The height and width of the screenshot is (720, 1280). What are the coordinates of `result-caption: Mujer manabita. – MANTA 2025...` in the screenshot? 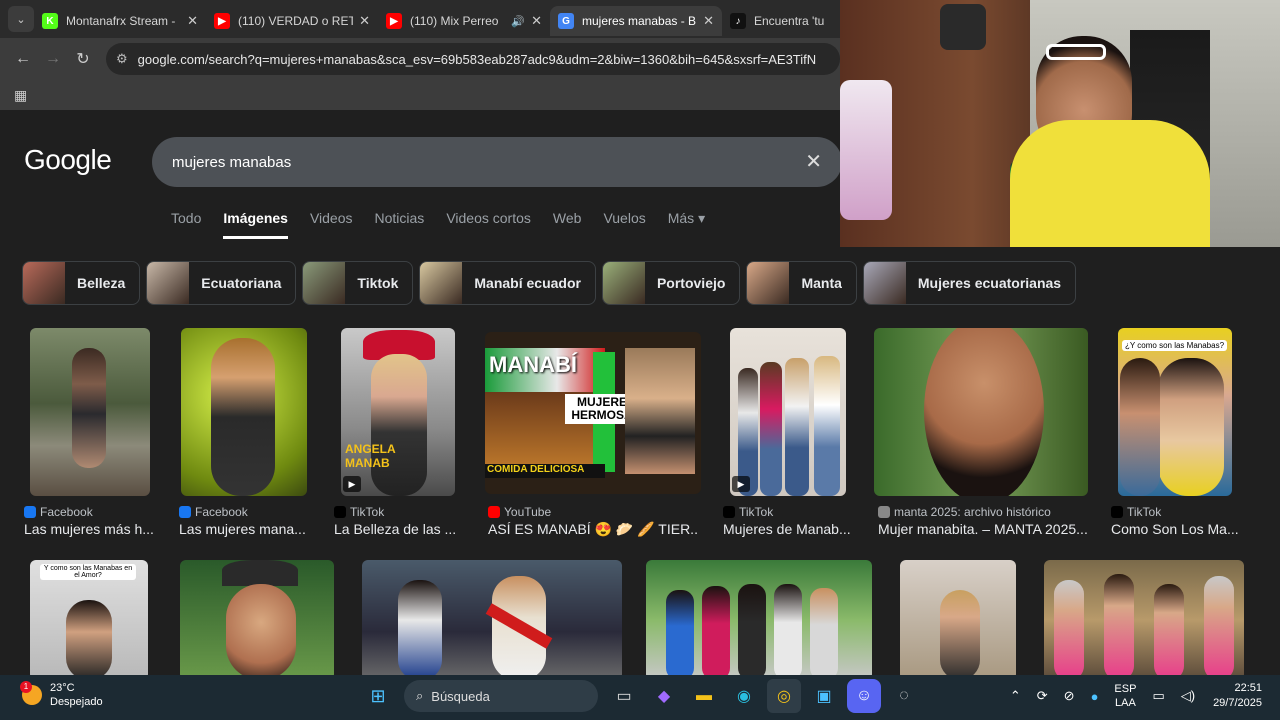 It's located at (983, 529).